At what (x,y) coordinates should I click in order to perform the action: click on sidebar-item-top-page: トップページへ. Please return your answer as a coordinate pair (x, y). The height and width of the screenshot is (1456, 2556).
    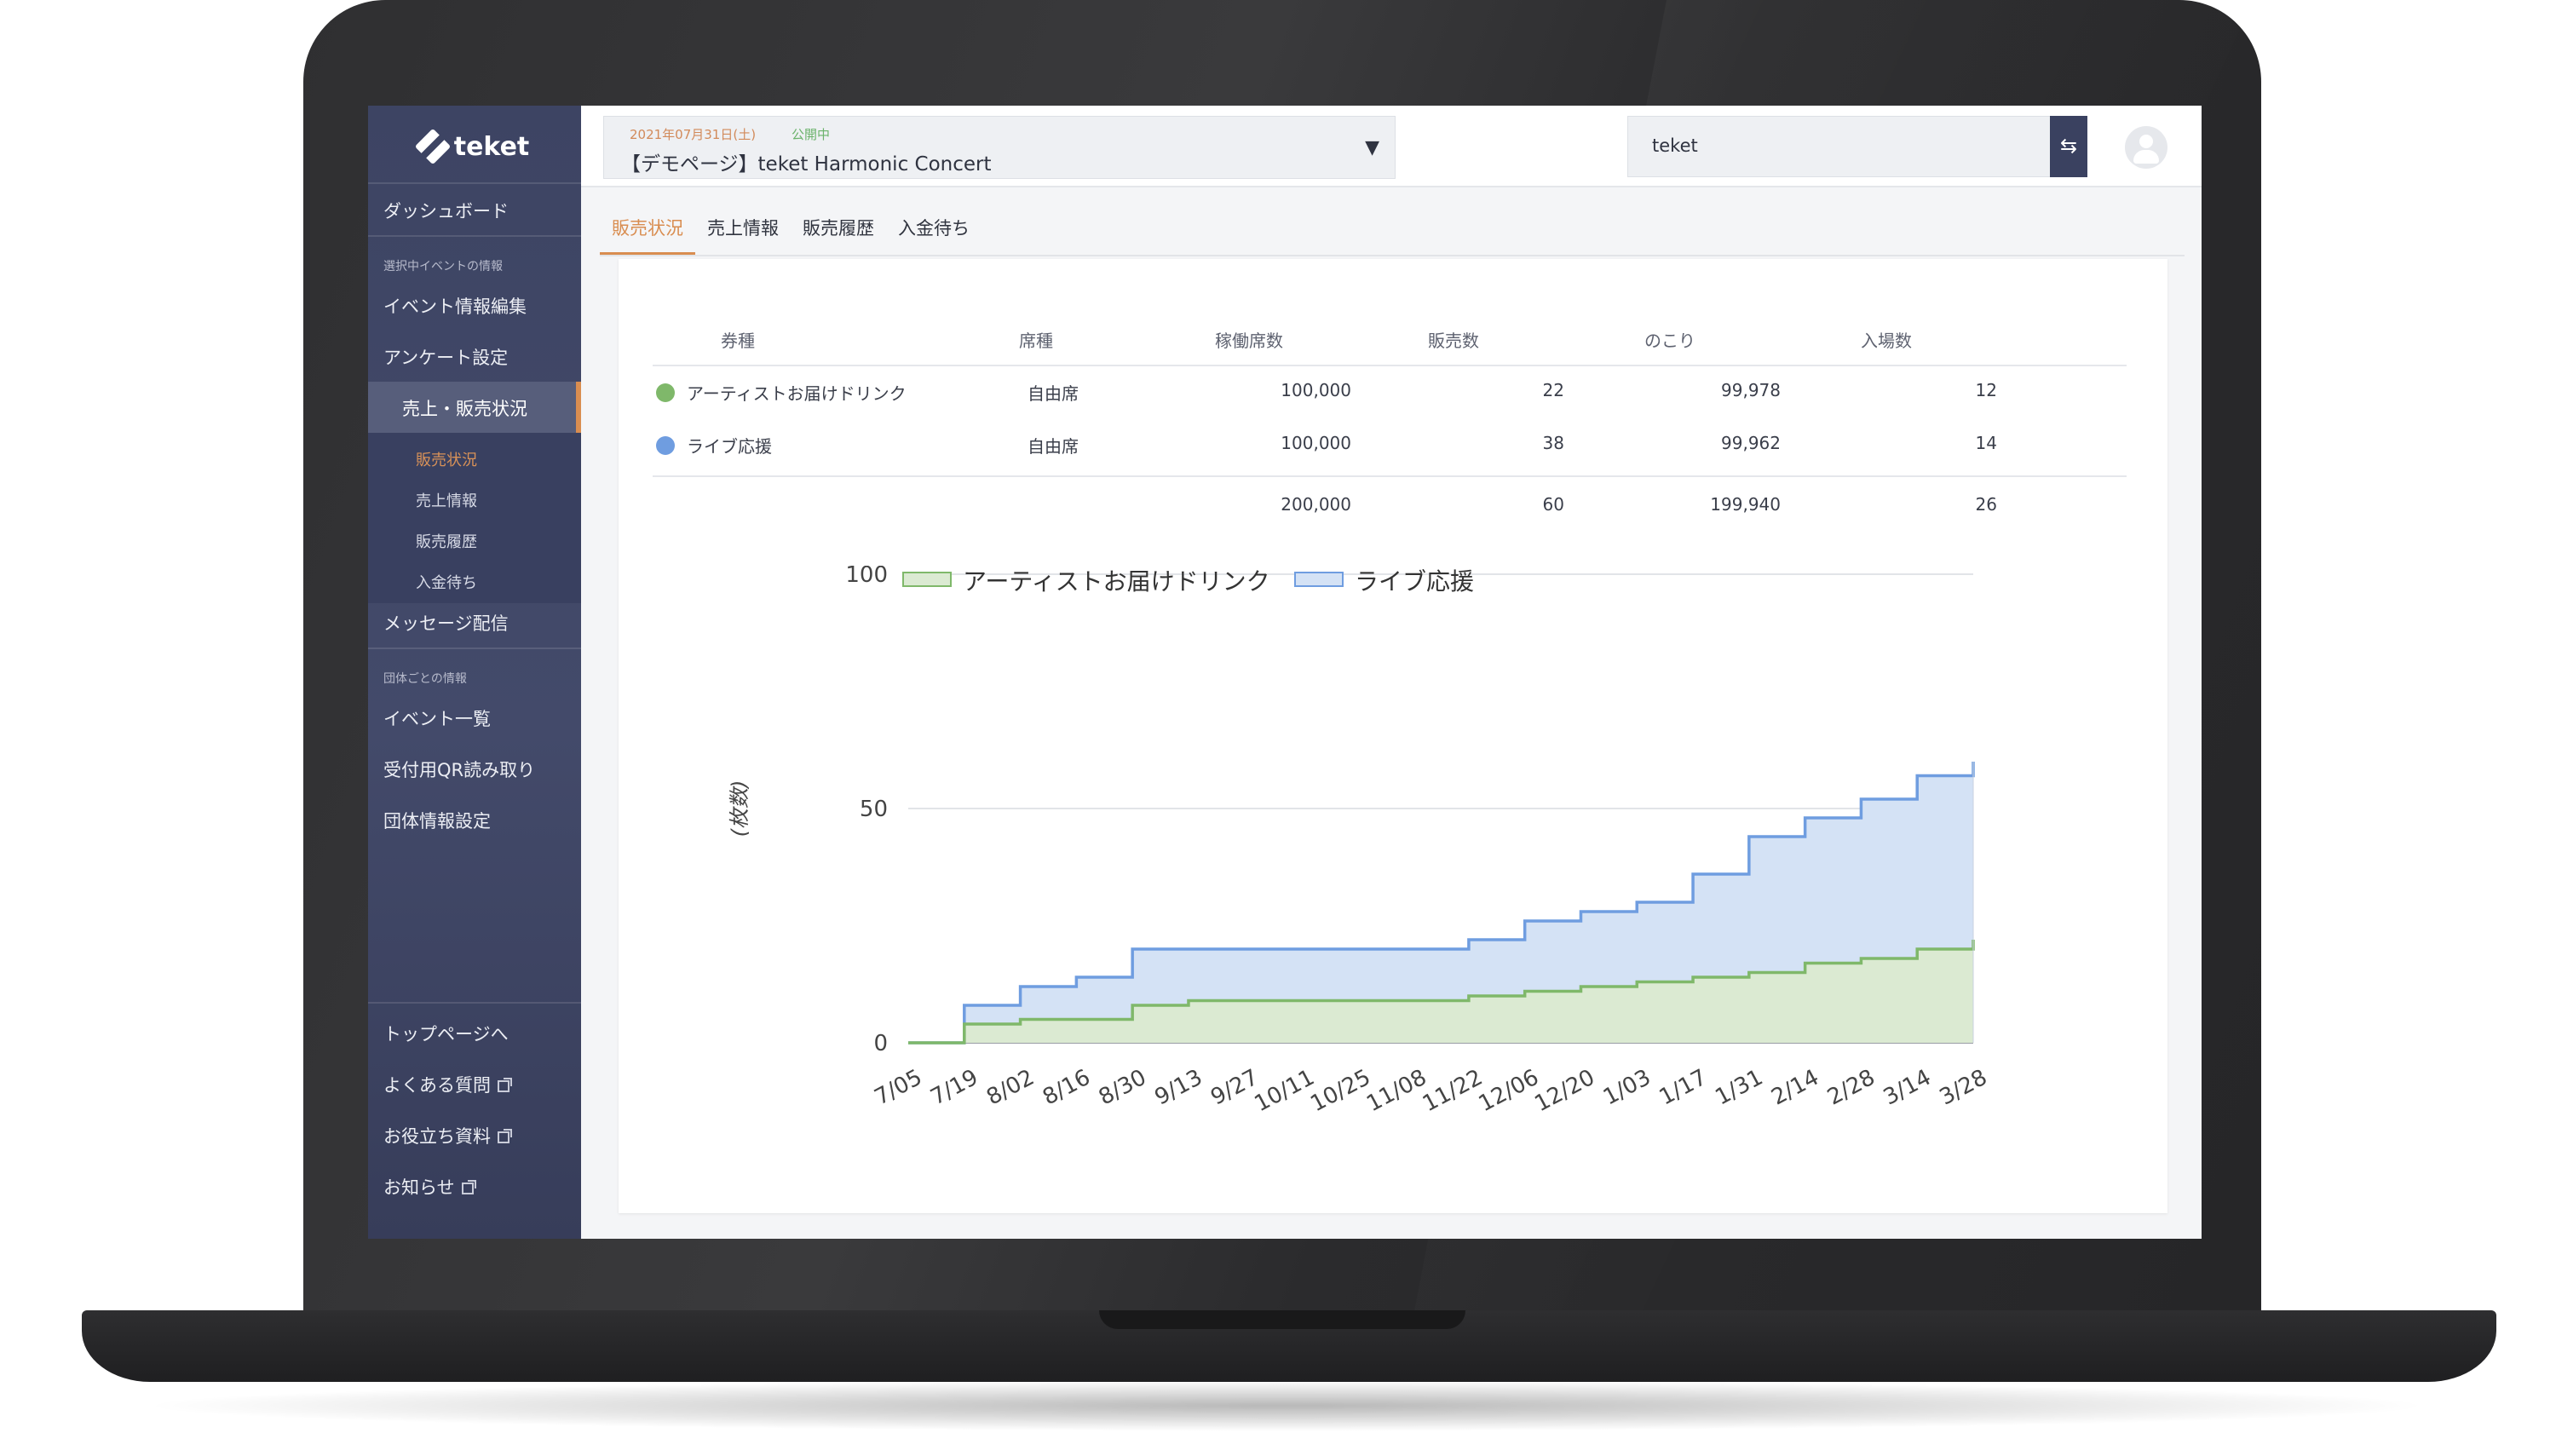
    Looking at the image, I should click on (446, 1034).